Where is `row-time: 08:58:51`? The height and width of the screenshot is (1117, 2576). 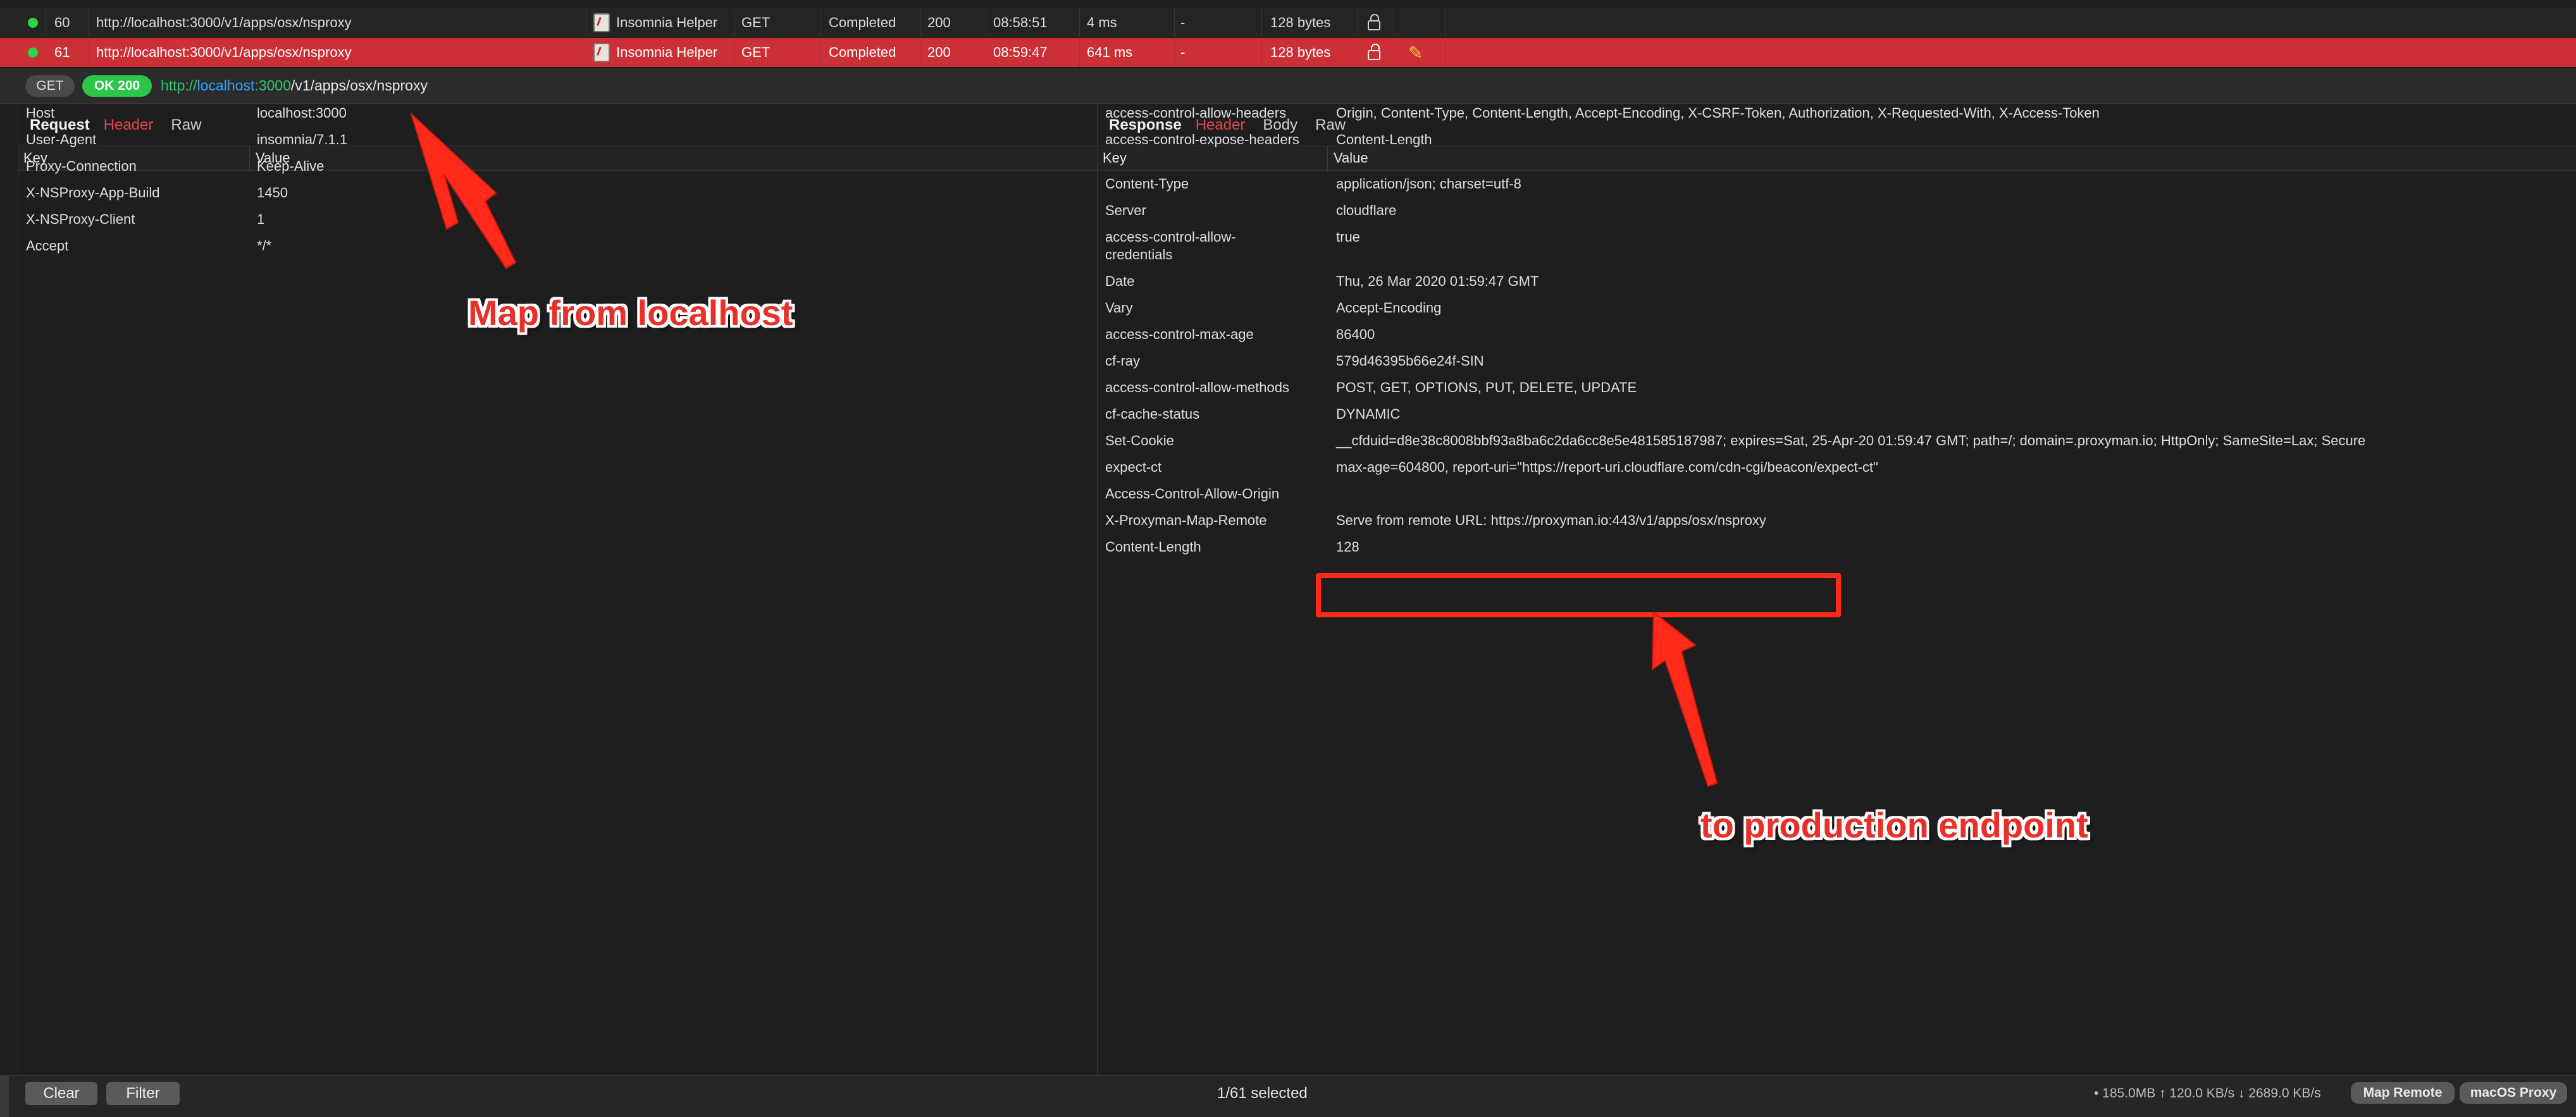 row-time: 08:58:51 is located at coordinates (1021, 22).